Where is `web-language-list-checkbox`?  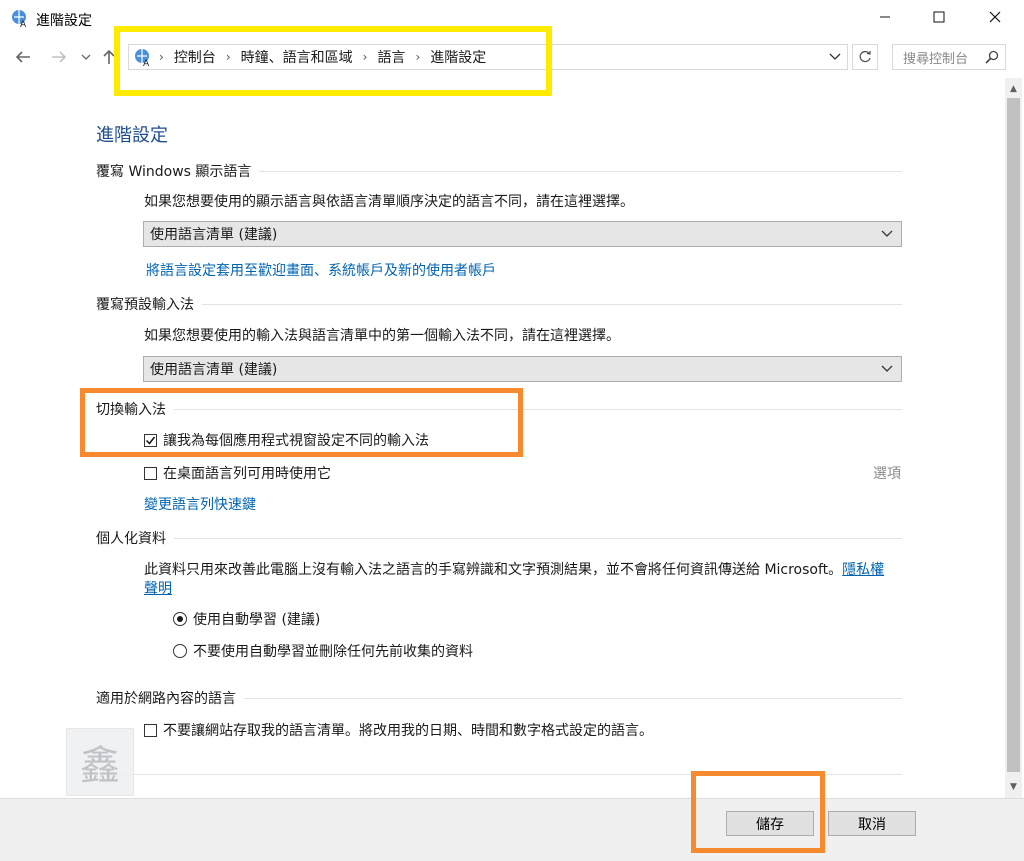 web-language-list-checkbox is located at coordinates (150, 730).